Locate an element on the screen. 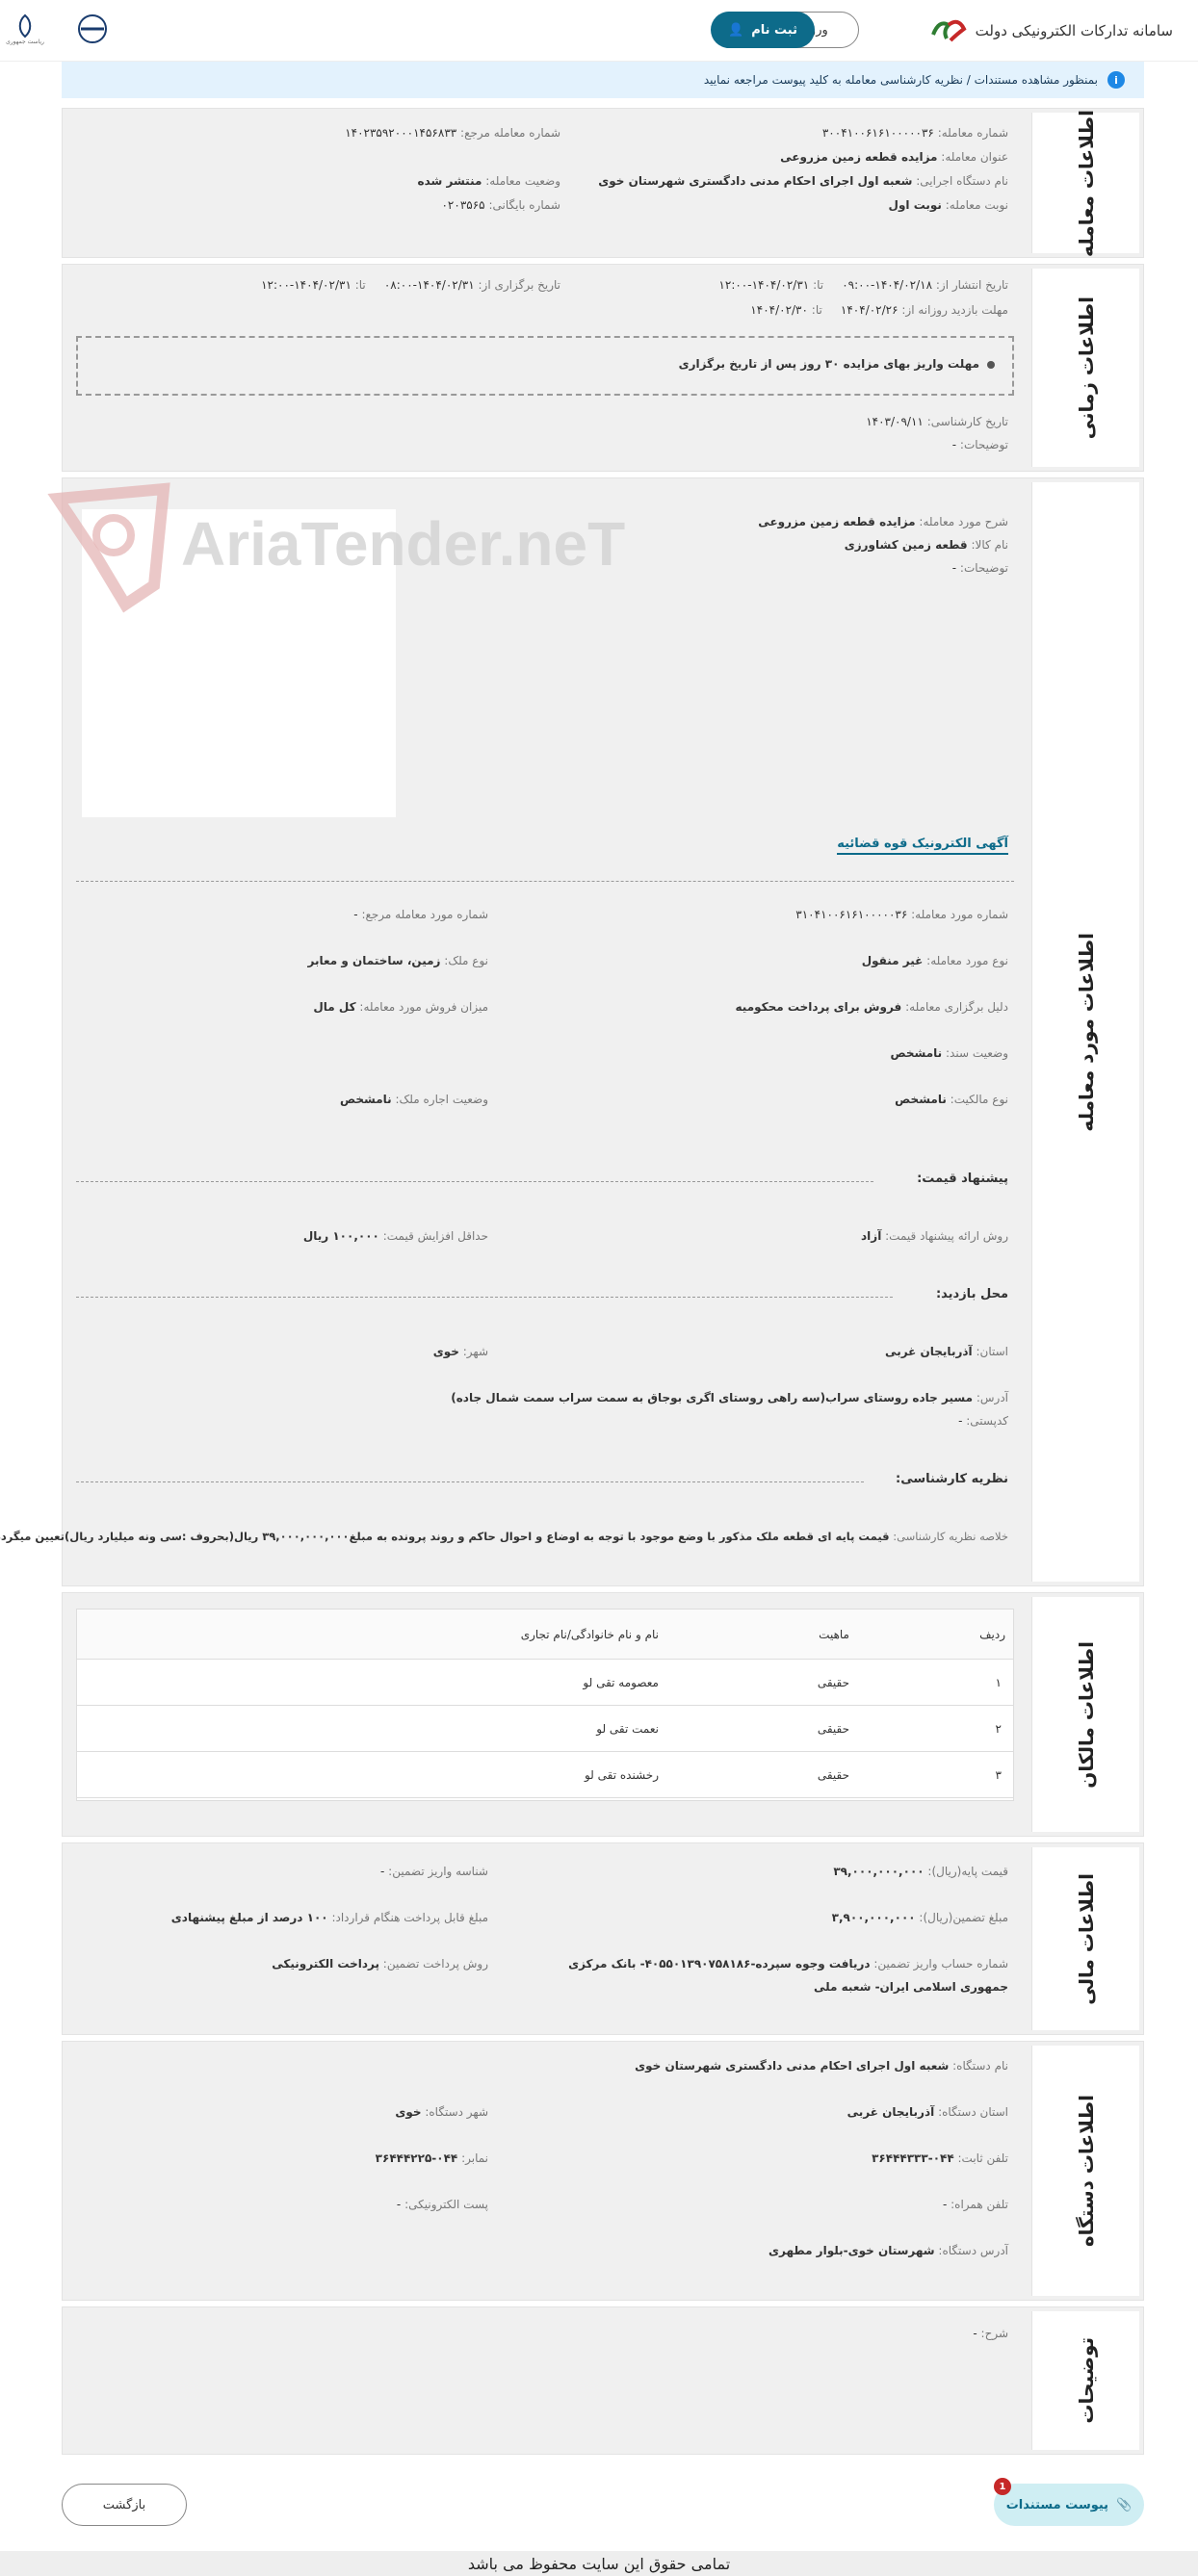 The image size is (1198, 2576). explanations-section: توضیحات شرح: - is located at coordinates (603, 2380).